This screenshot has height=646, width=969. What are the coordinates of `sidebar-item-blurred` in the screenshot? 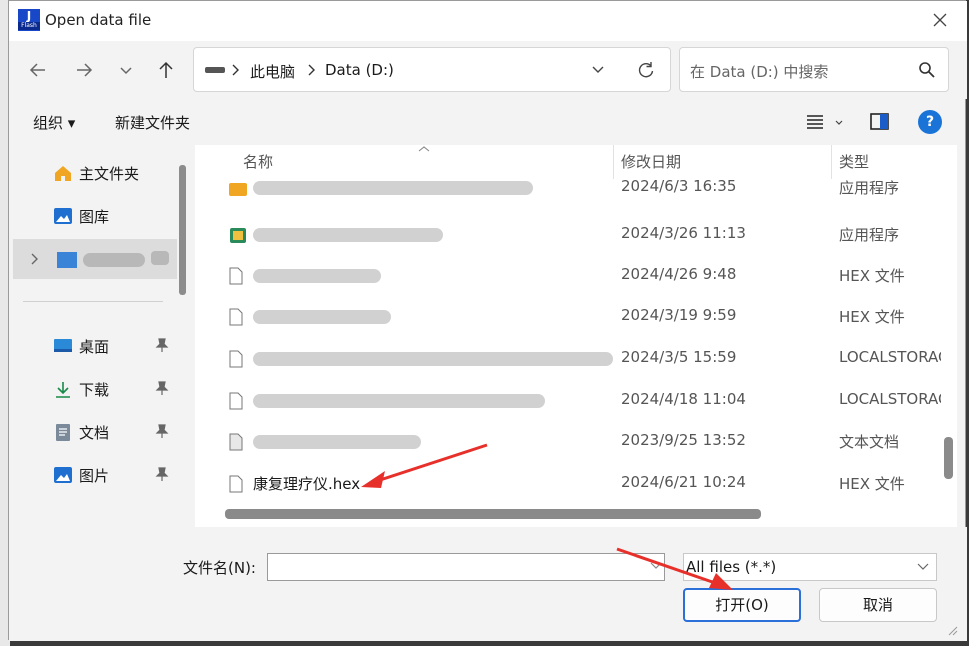 It's located at (95, 259).